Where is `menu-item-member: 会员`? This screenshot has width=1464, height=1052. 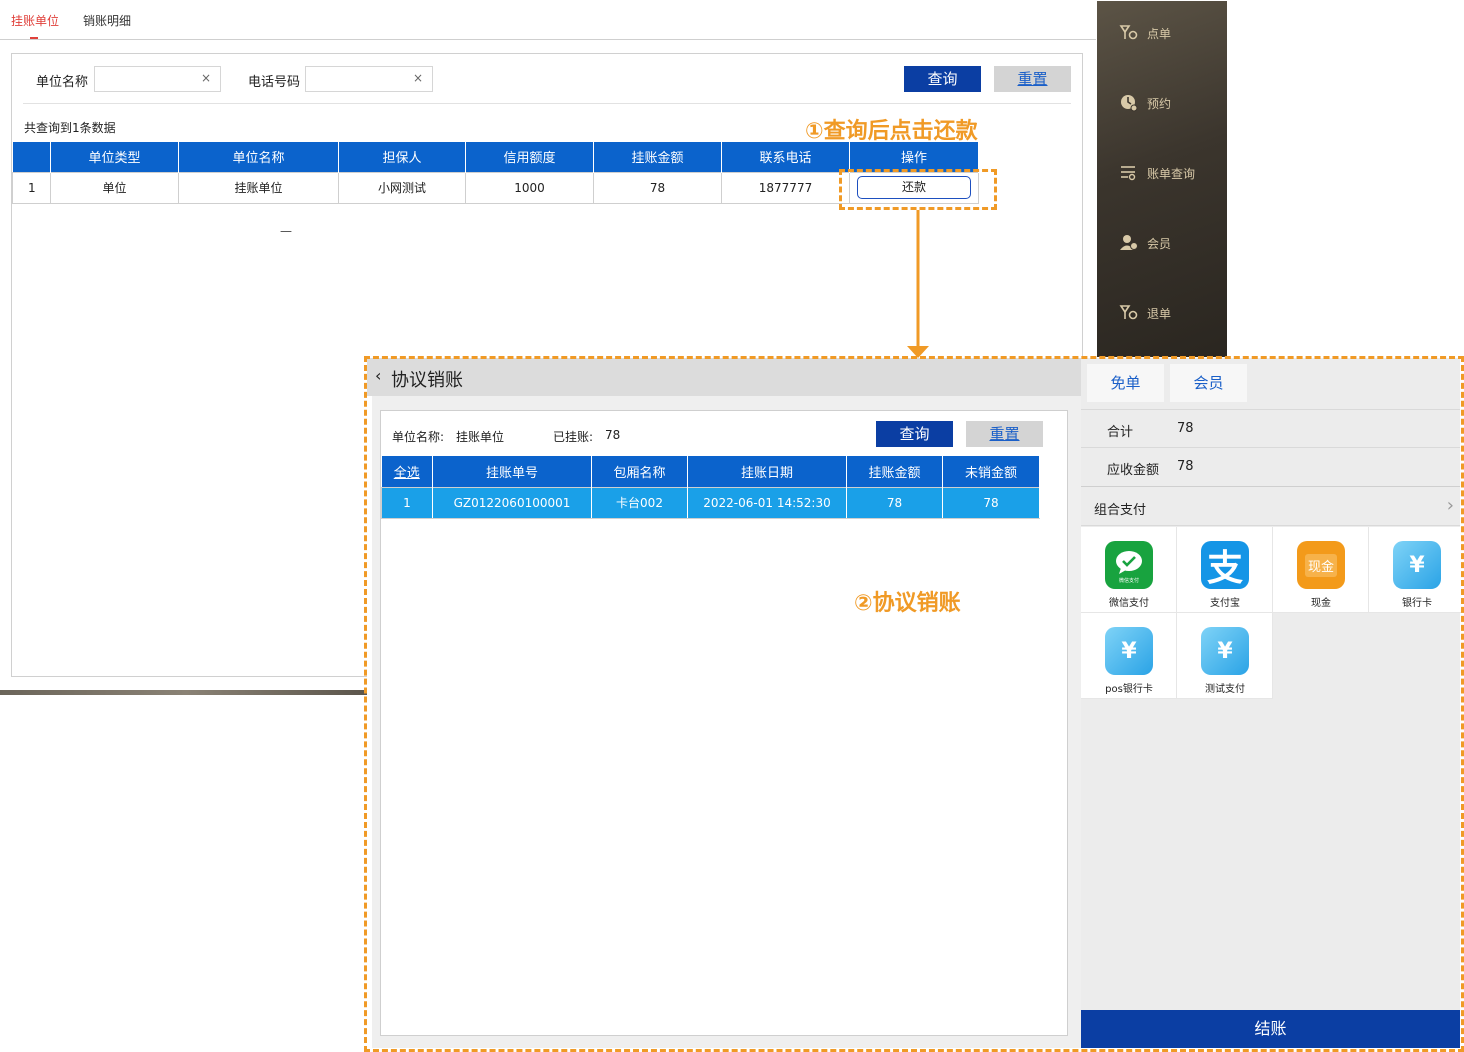 menu-item-member: 会员 is located at coordinates (1145, 243).